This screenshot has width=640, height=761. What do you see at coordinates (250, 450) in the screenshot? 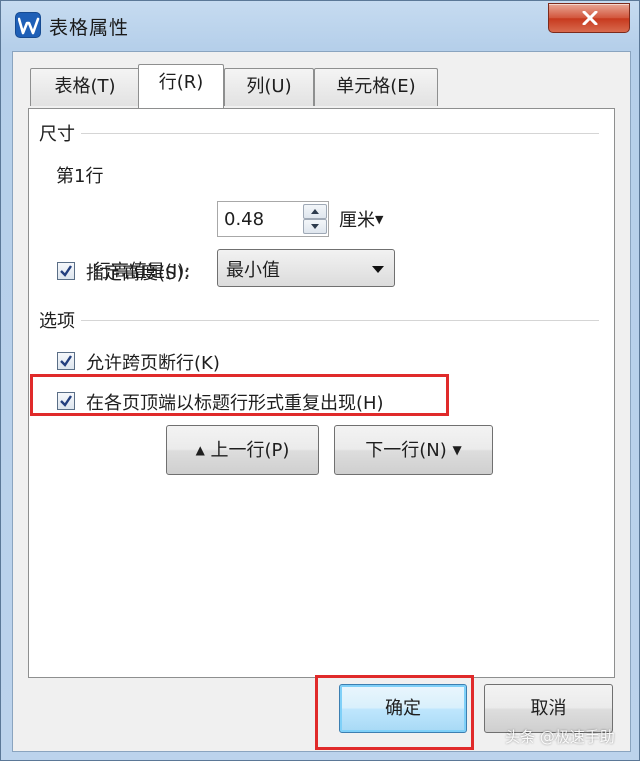
I see `previous-row-label: 上一行(P)` at bounding box center [250, 450].